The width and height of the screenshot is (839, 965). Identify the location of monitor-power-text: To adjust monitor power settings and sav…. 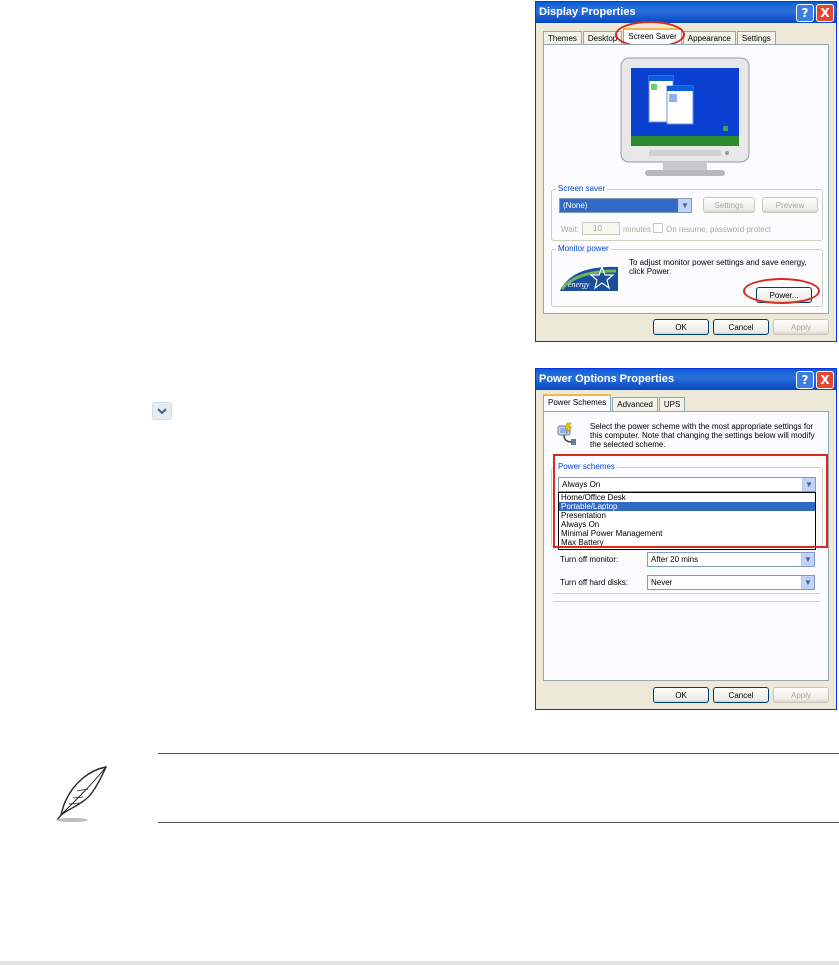
(718, 267).